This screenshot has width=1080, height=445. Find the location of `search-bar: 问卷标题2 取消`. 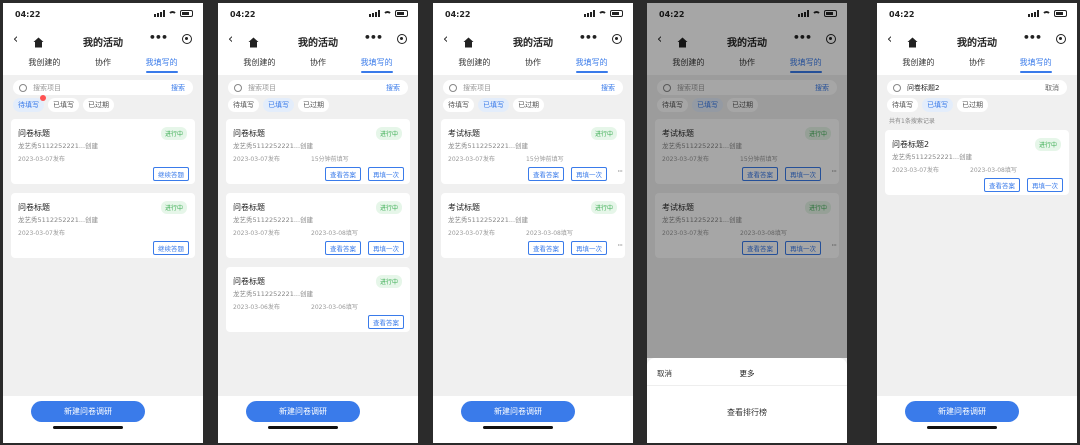

search-bar: 问卷标题2 取消 is located at coordinates (977, 87).